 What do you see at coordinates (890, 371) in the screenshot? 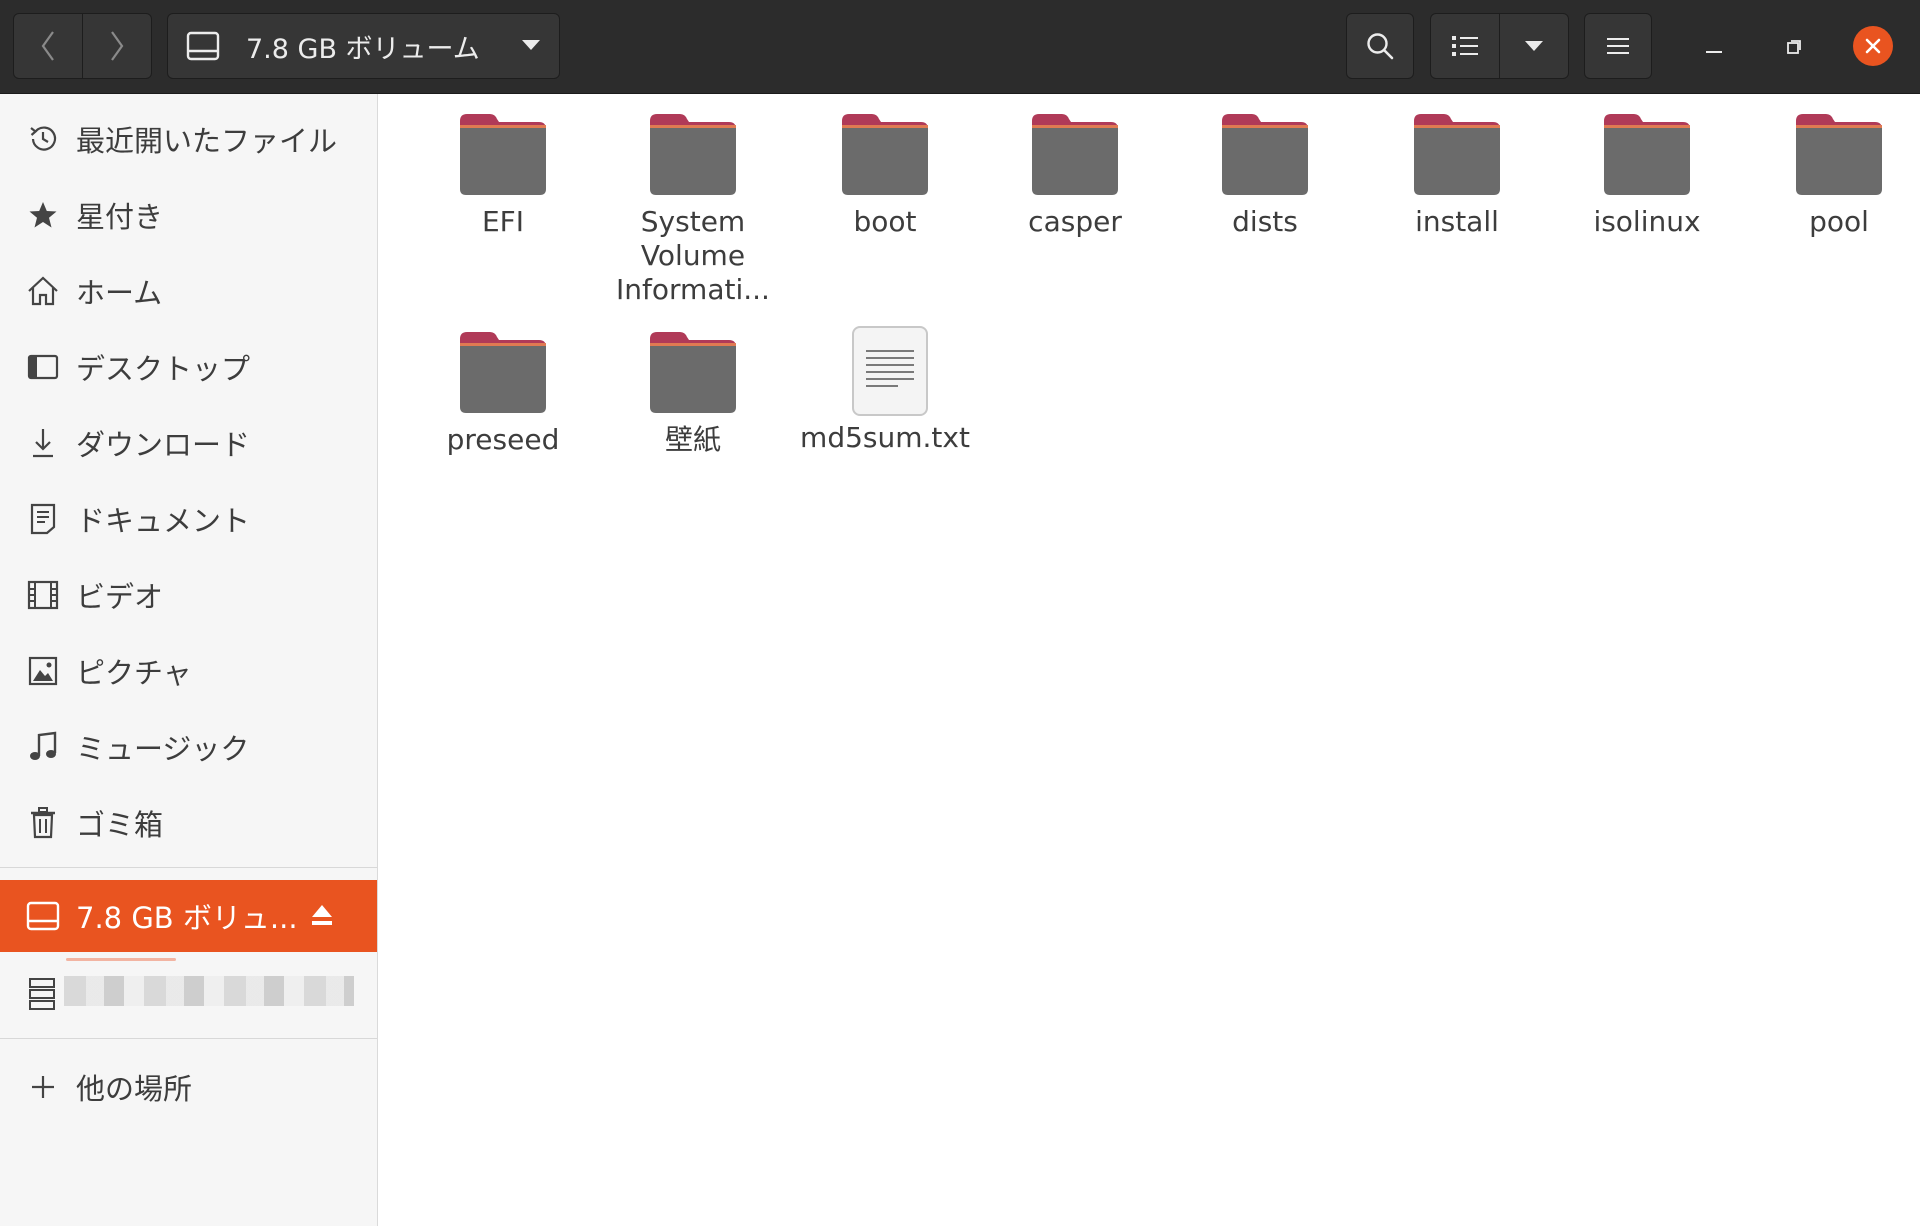
I see `text-file-icon` at bounding box center [890, 371].